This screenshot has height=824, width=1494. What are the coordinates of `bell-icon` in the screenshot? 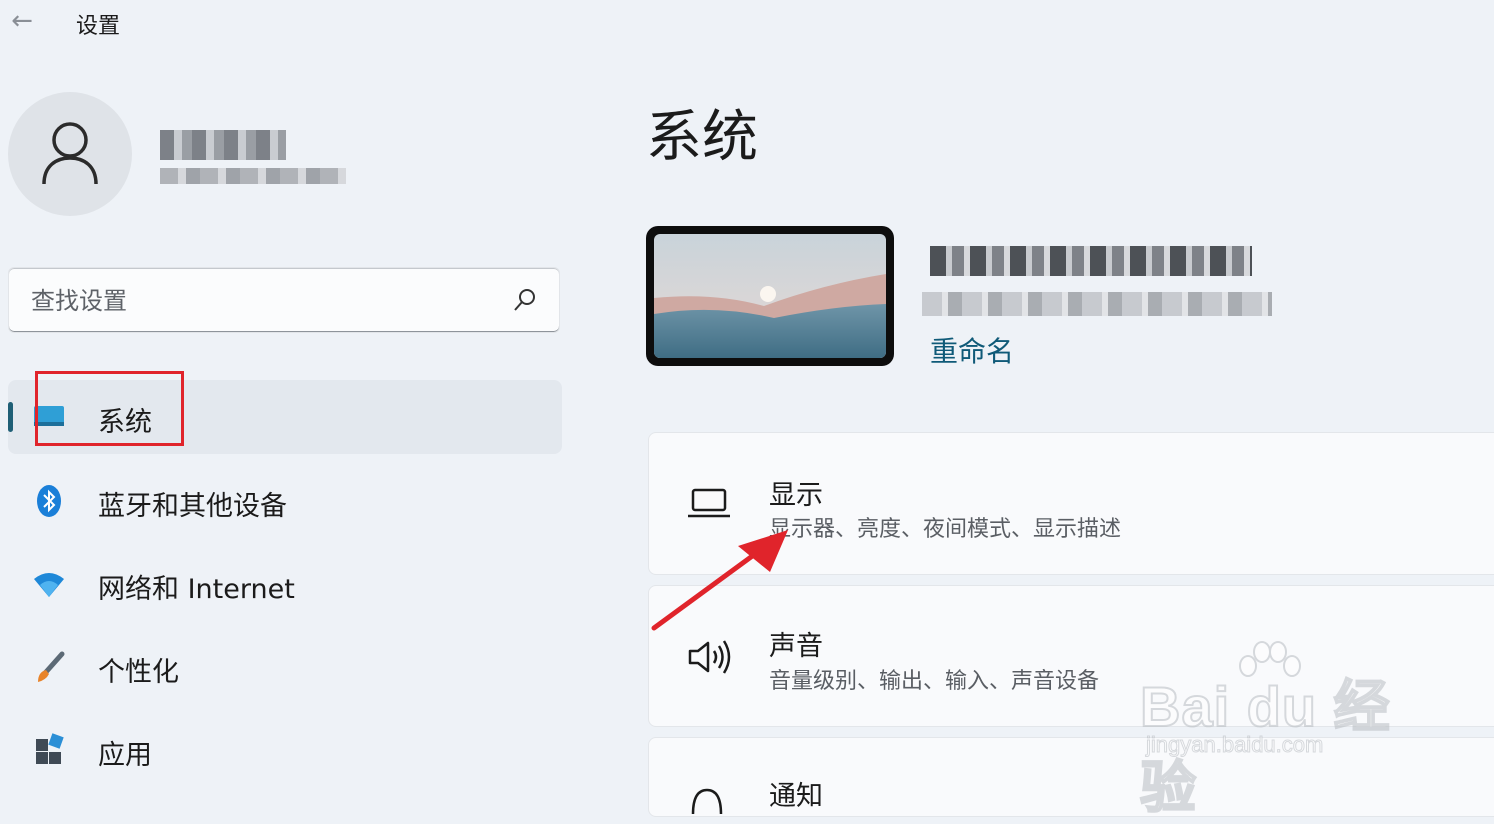 It's located at (707, 801).